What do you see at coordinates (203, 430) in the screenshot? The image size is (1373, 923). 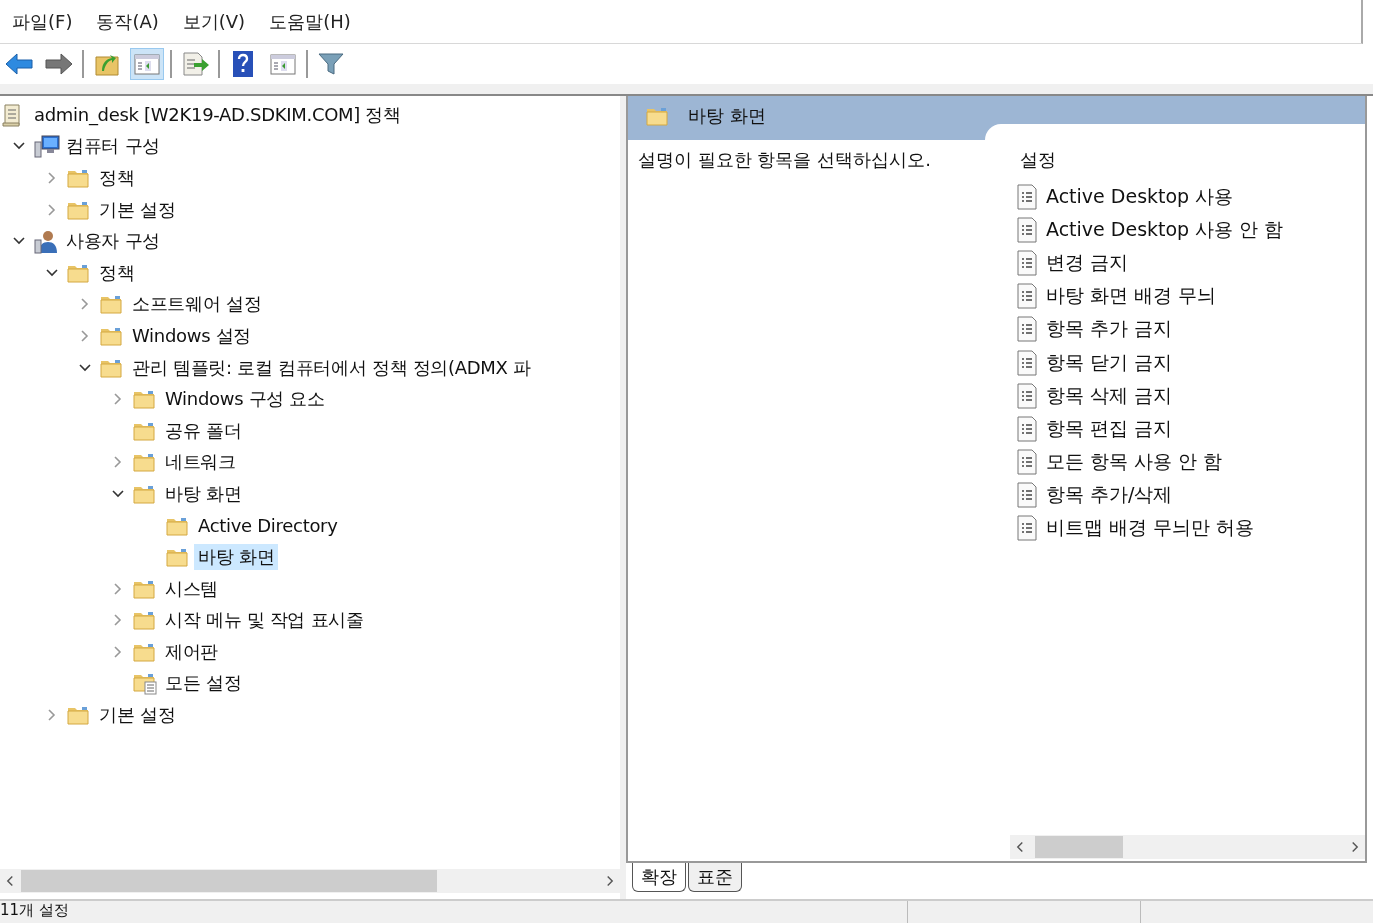 I see `tree-item: 공유 폴더` at bounding box center [203, 430].